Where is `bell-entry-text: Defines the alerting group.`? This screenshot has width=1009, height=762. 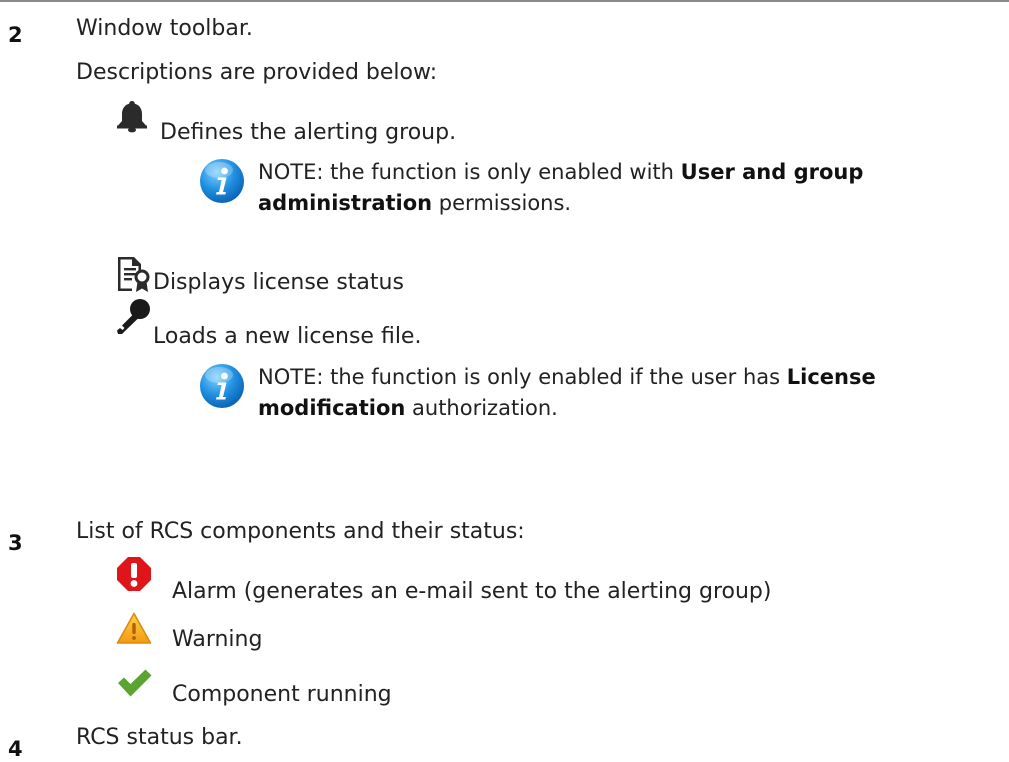
bell-entry-text: Defines the alerting group. is located at coordinates (308, 132).